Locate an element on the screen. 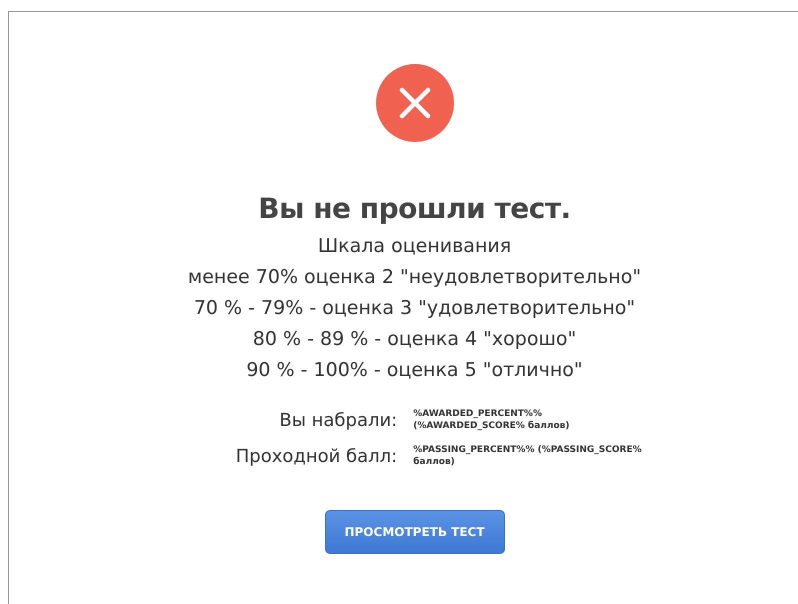  result-value: %PASSING_PERCENT%% (%PASSING_SCORE% баллов) is located at coordinates (528, 456).